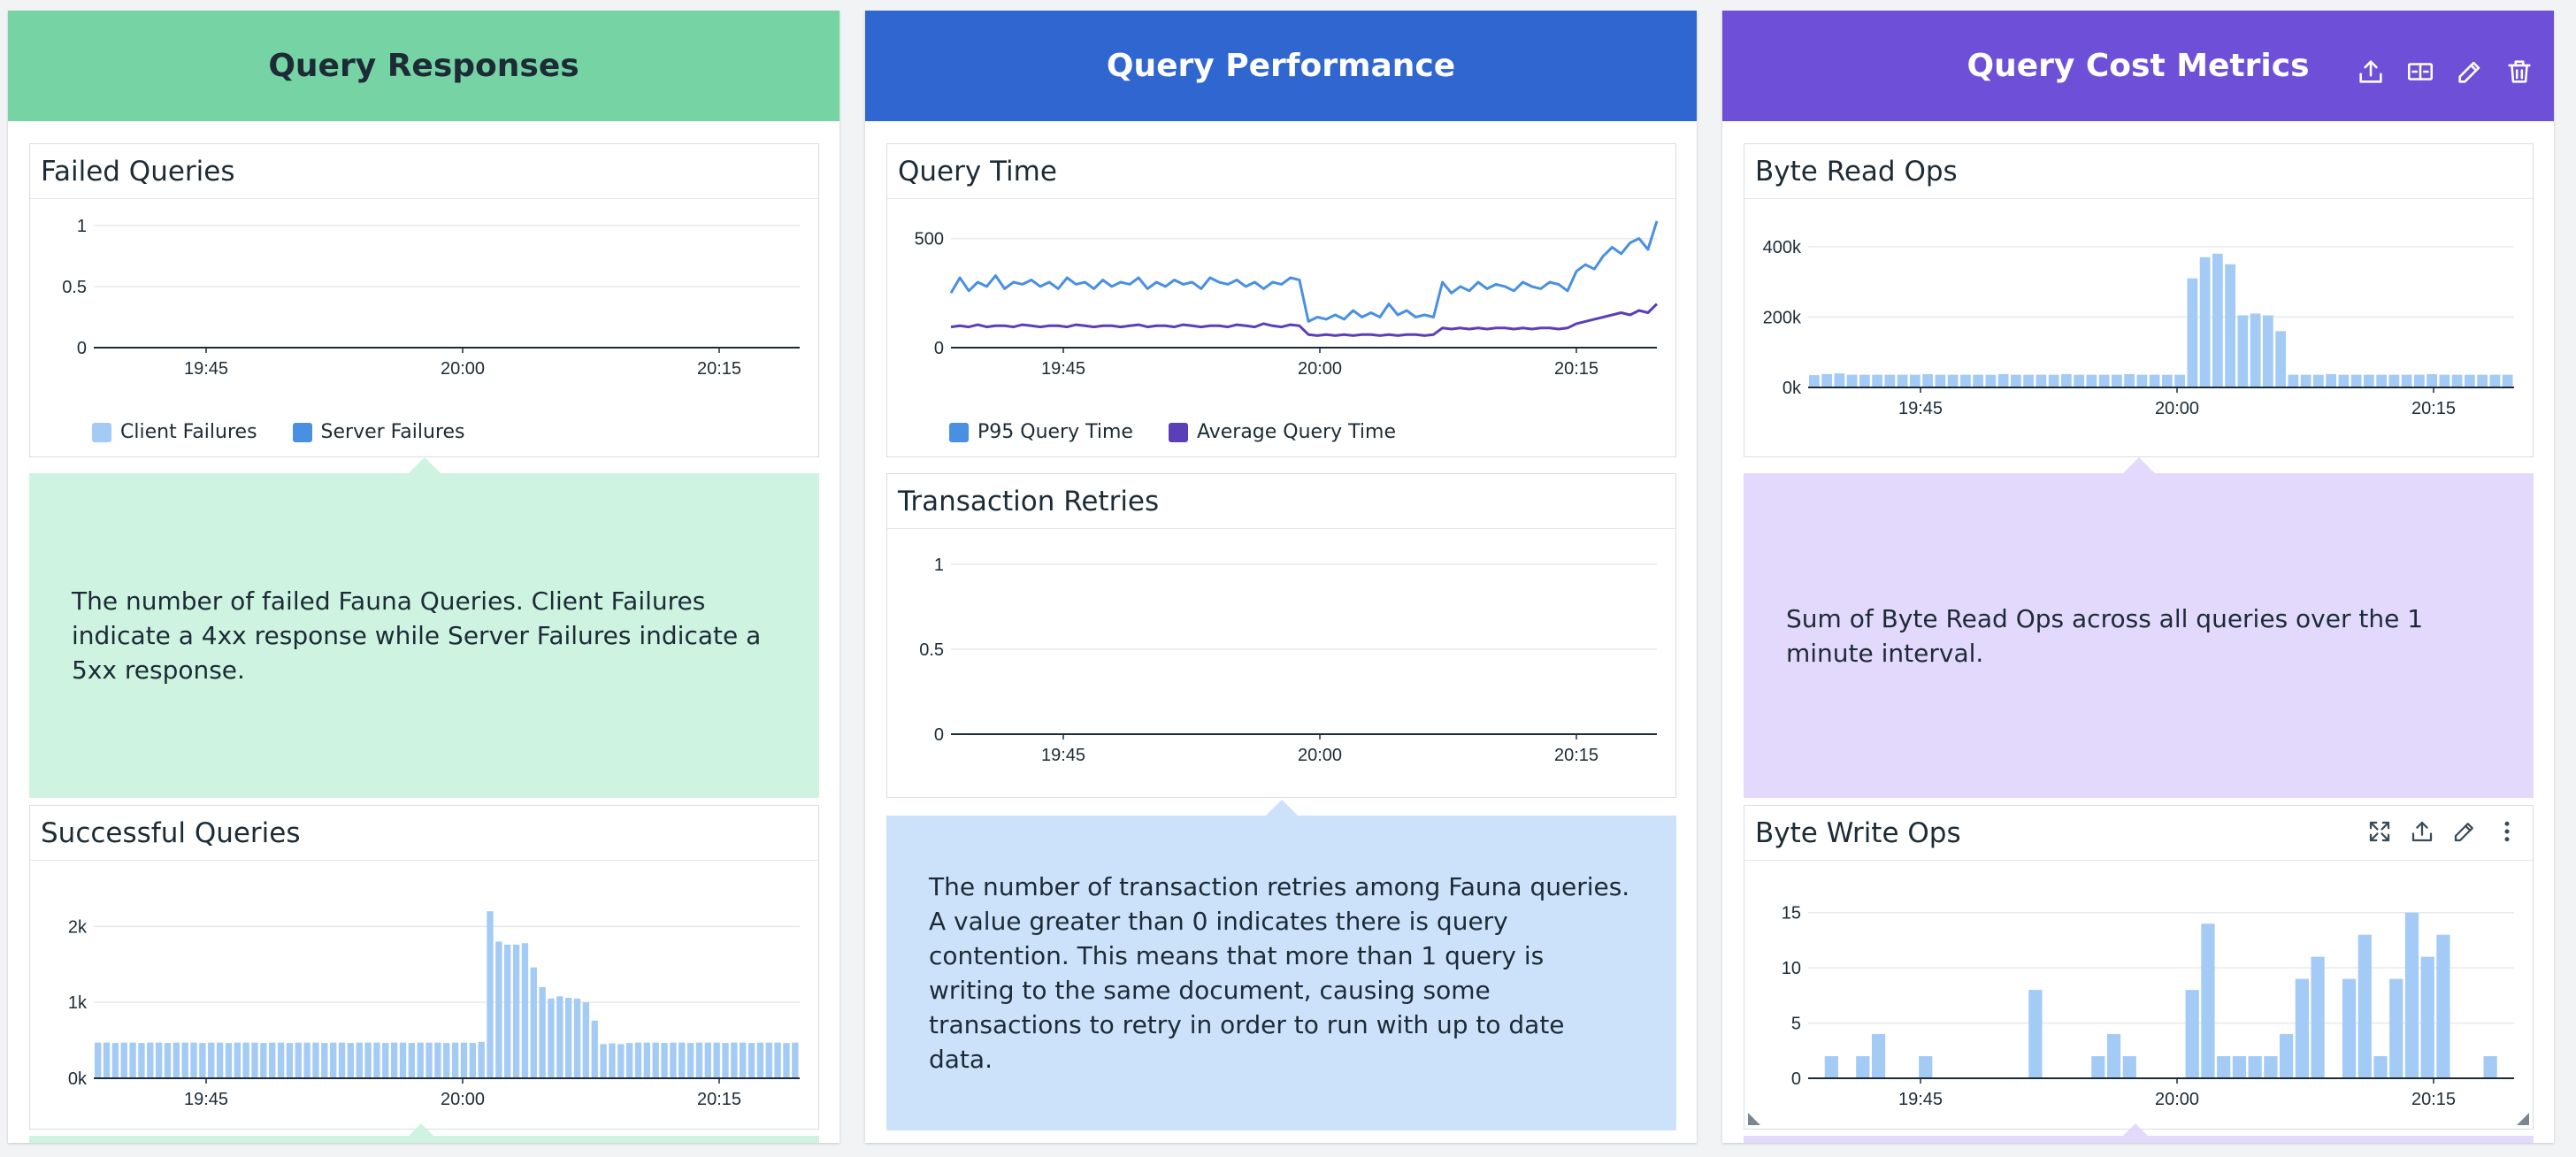 Image resolution: width=2576 pixels, height=1157 pixels. Describe the element at coordinates (1282, 432) in the screenshot. I see `legend-item: Average Query Time` at that location.